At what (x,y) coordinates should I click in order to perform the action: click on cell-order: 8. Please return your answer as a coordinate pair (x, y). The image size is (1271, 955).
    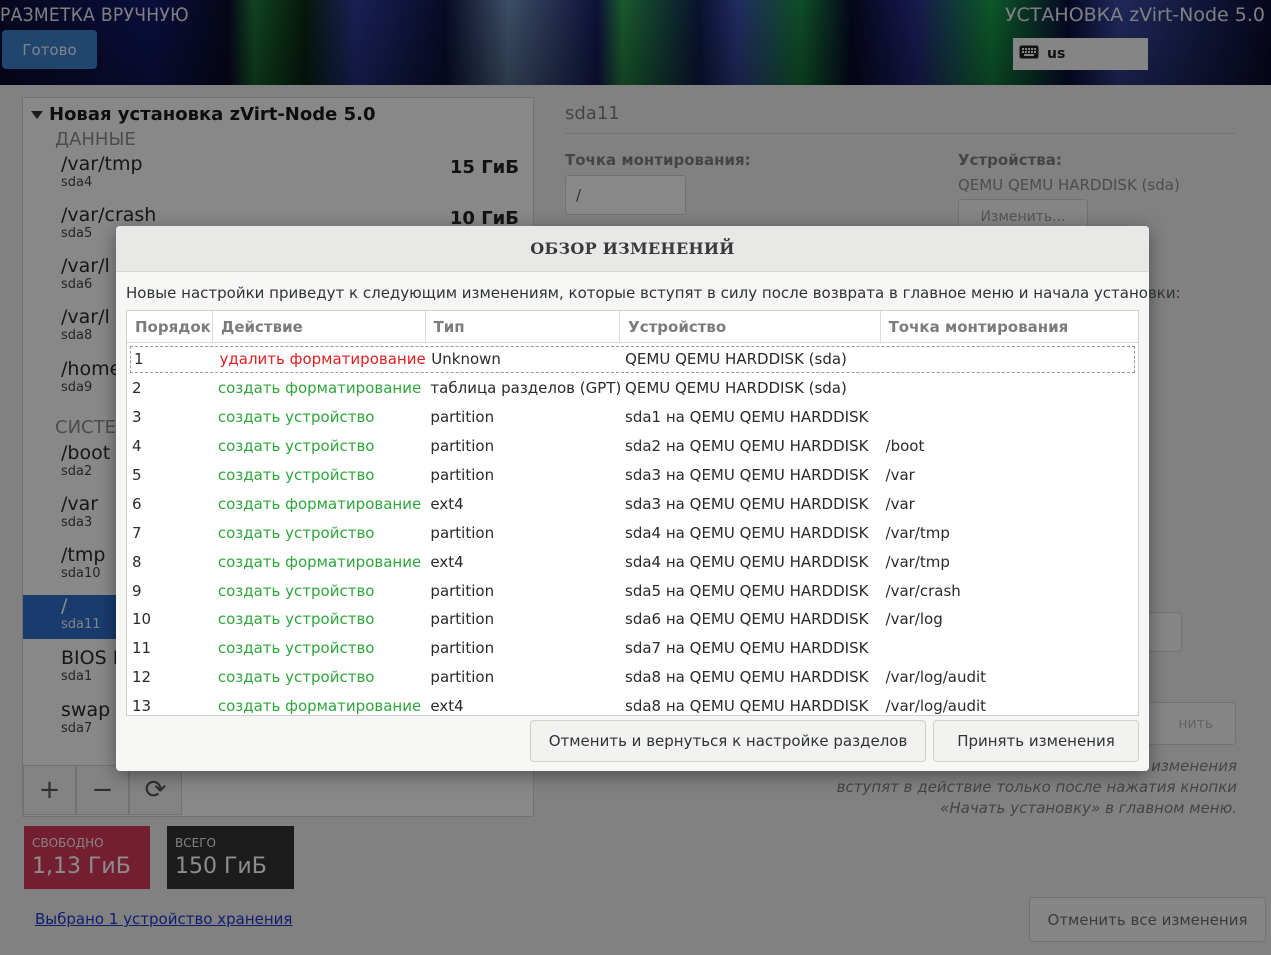
    Looking at the image, I should click on (137, 561).